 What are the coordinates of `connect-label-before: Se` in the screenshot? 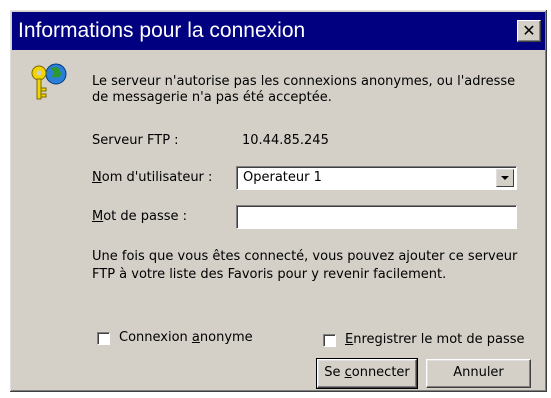 It's located at (334, 372).